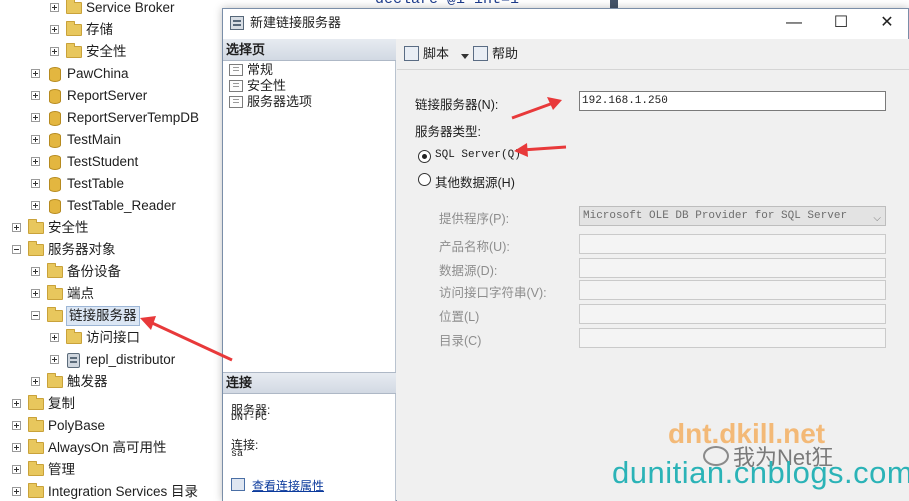  What do you see at coordinates (760, 472) in the screenshot?
I see `watermark-bottom: dunitian.cnblogs.com` at bounding box center [760, 472].